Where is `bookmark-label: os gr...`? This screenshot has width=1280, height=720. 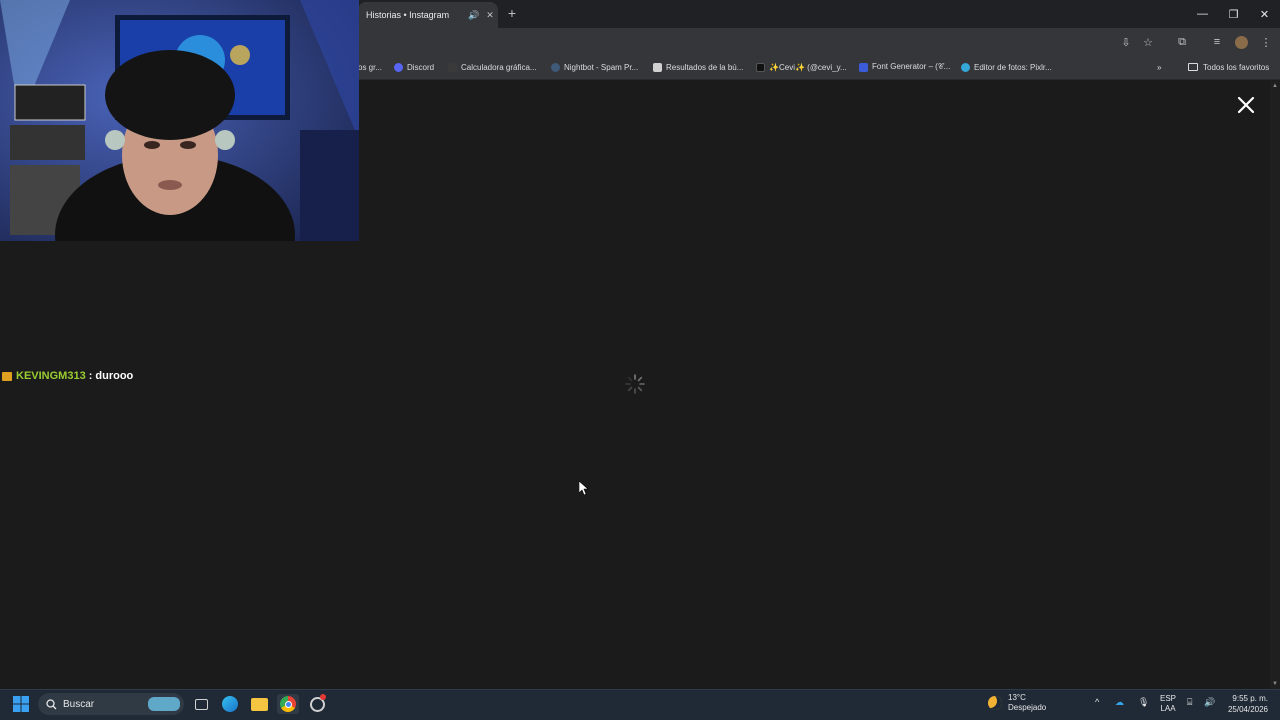 bookmark-label: os gr... is located at coordinates (370, 67).